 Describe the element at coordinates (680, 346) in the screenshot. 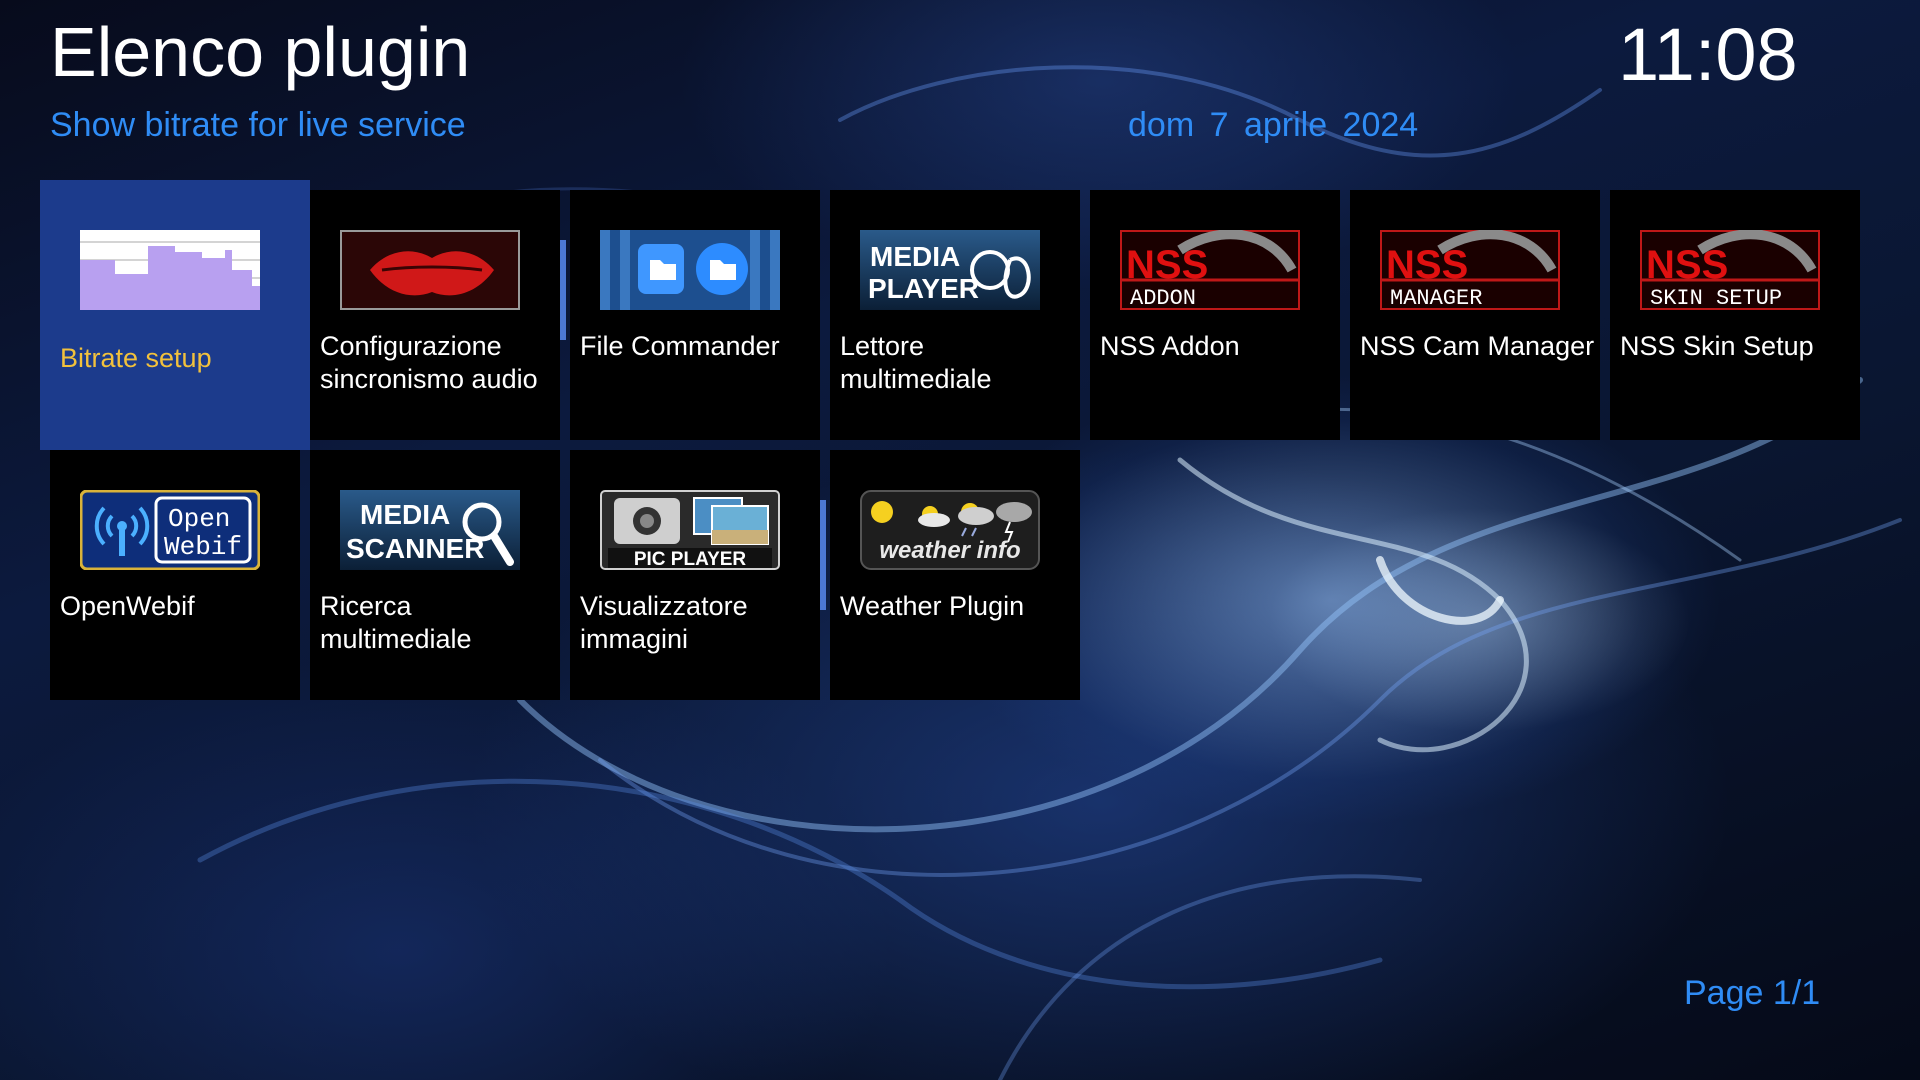

I see `tile-label: File Commander` at that location.